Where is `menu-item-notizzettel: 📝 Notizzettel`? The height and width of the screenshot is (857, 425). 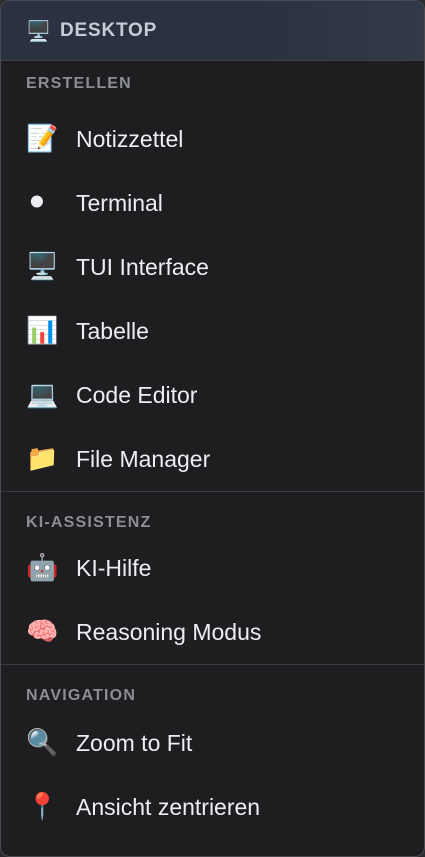 menu-item-notizzettel: 📝 Notizzettel is located at coordinates (212, 139).